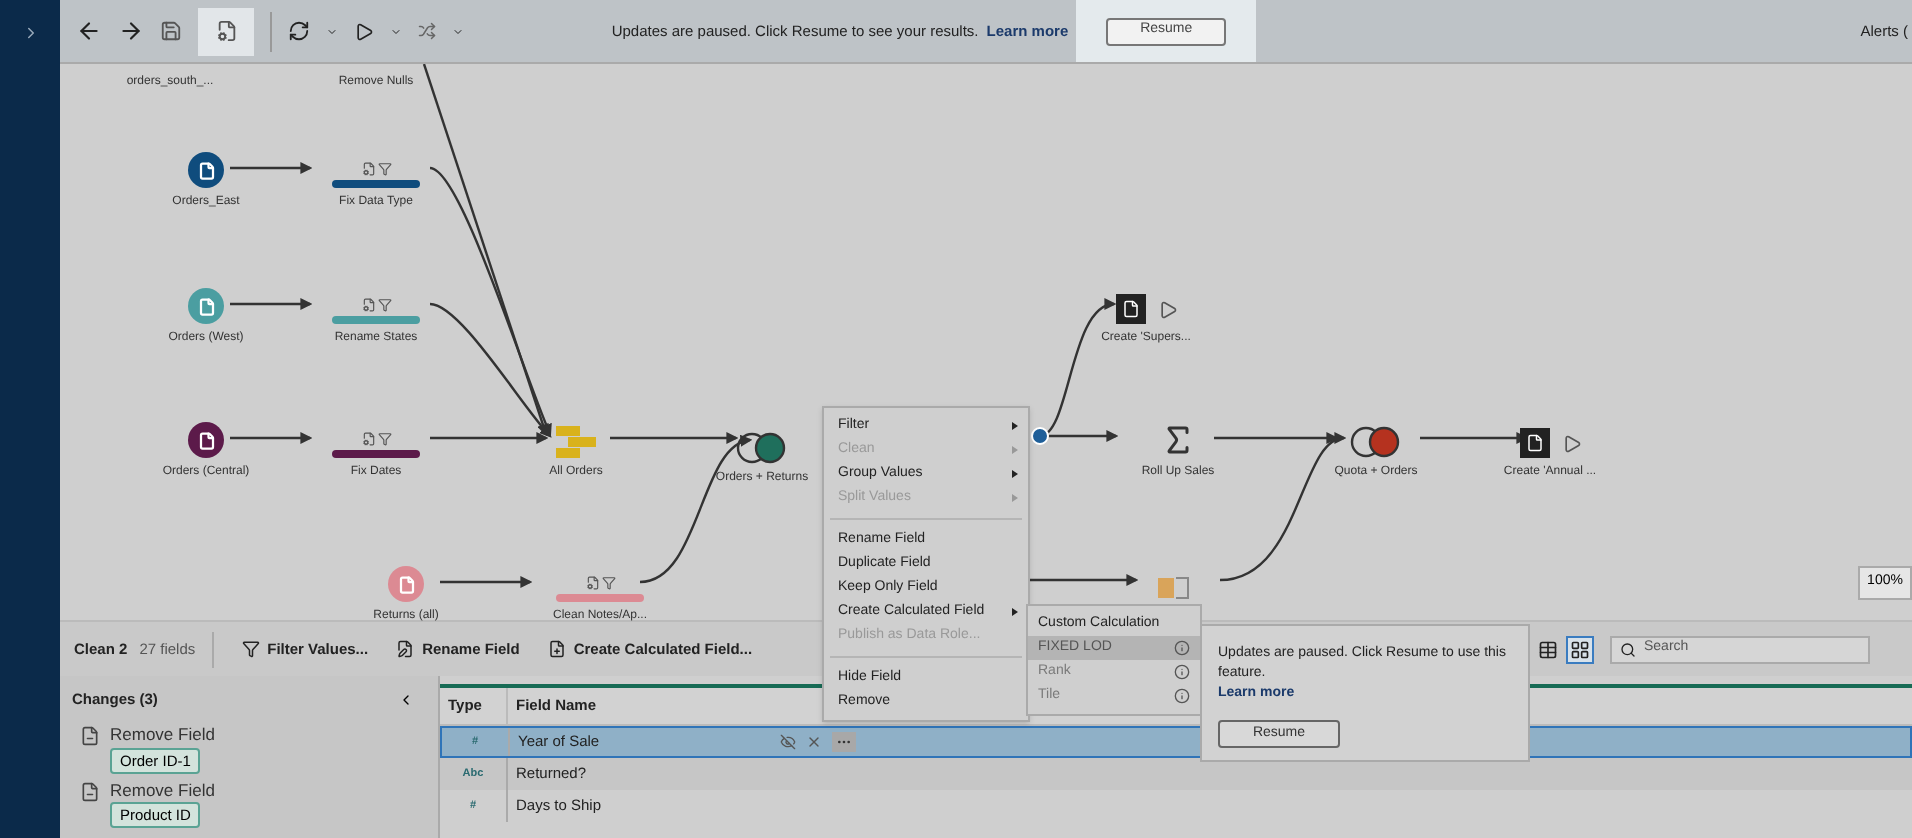 The height and width of the screenshot is (838, 1912). Describe the element at coordinates (1548, 649) in the screenshot. I see `table-icon` at that location.